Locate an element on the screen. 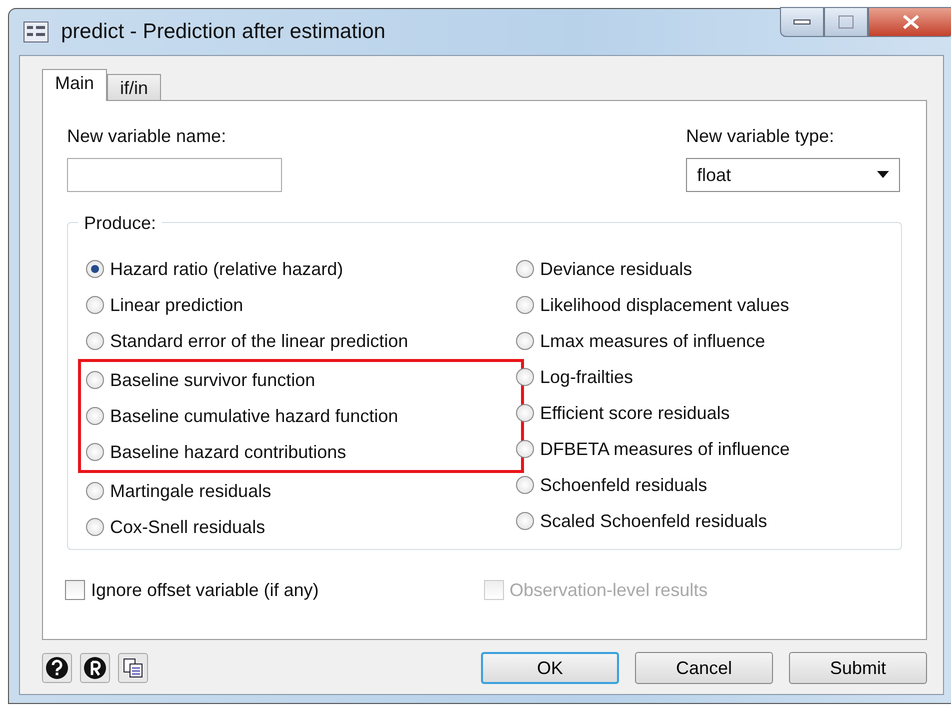 This screenshot has height=708, width=951. minimize-icon is located at coordinates (802, 22).